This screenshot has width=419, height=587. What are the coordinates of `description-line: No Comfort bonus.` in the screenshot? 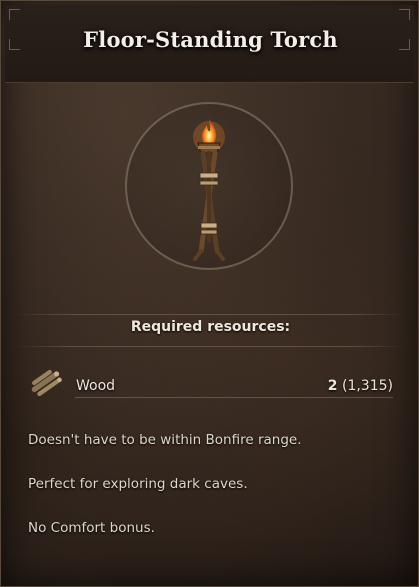 It's located at (91, 528).